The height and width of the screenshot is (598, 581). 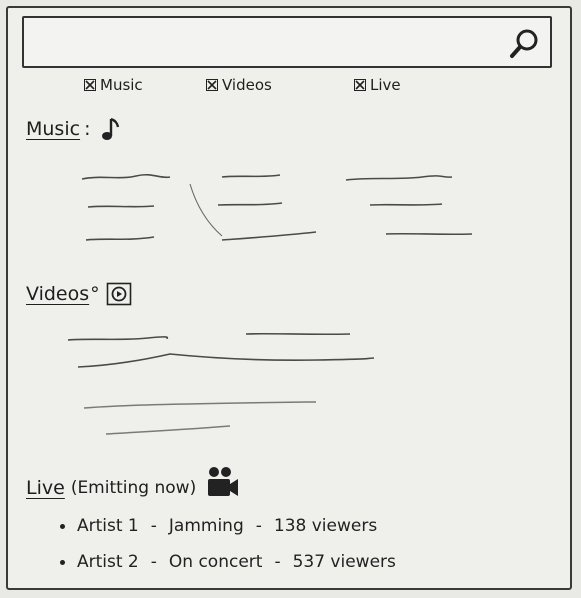 I want to click on live-viewers: 537 viewers, so click(x=344, y=562).